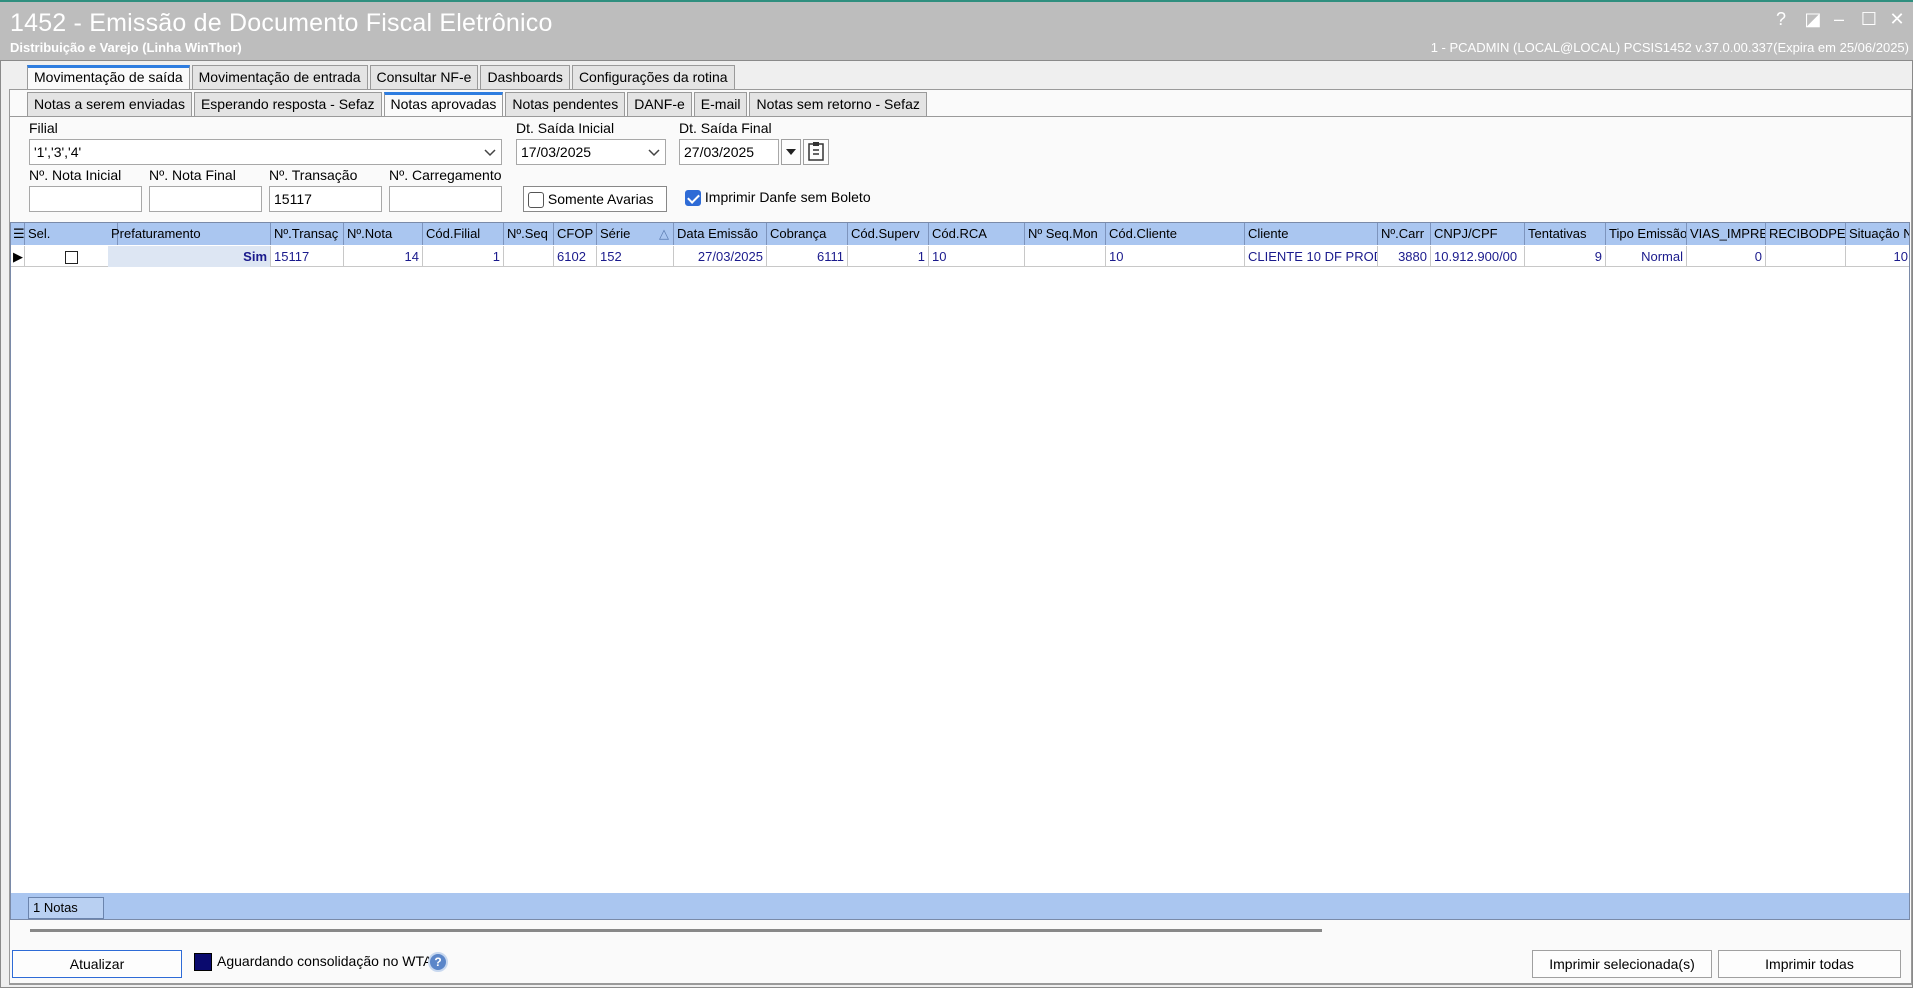 This screenshot has height=988, width=1913. I want to click on filial-select: '1','3','4', so click(265, 152).